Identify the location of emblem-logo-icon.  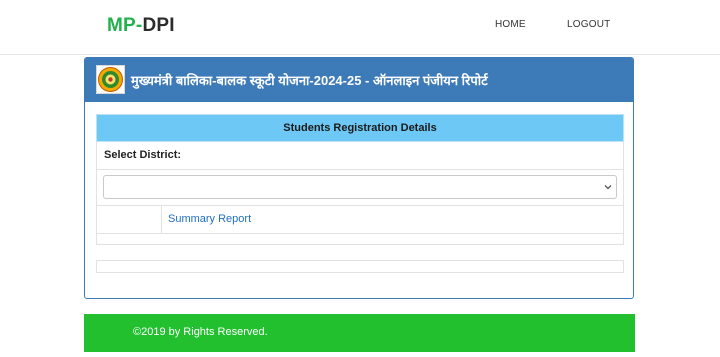
(110, 79).